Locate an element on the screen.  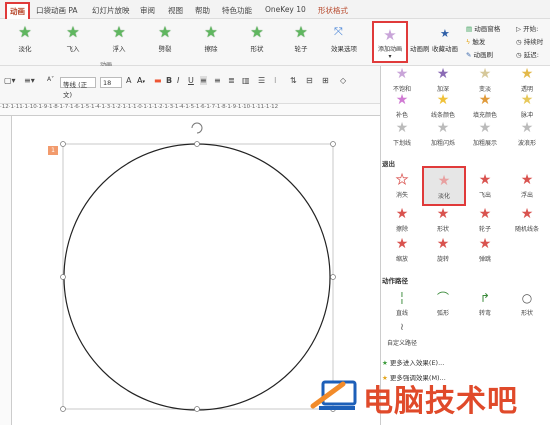
font-decrease-icon: A˅ is located at coordinates (50, 79).